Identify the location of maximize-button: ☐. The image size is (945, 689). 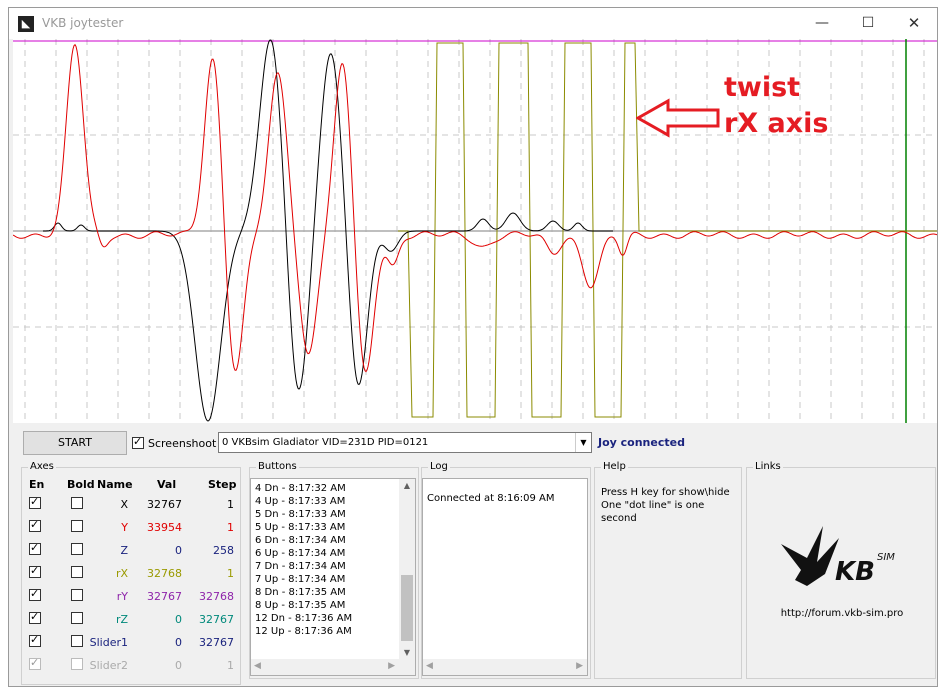
(868, 23).